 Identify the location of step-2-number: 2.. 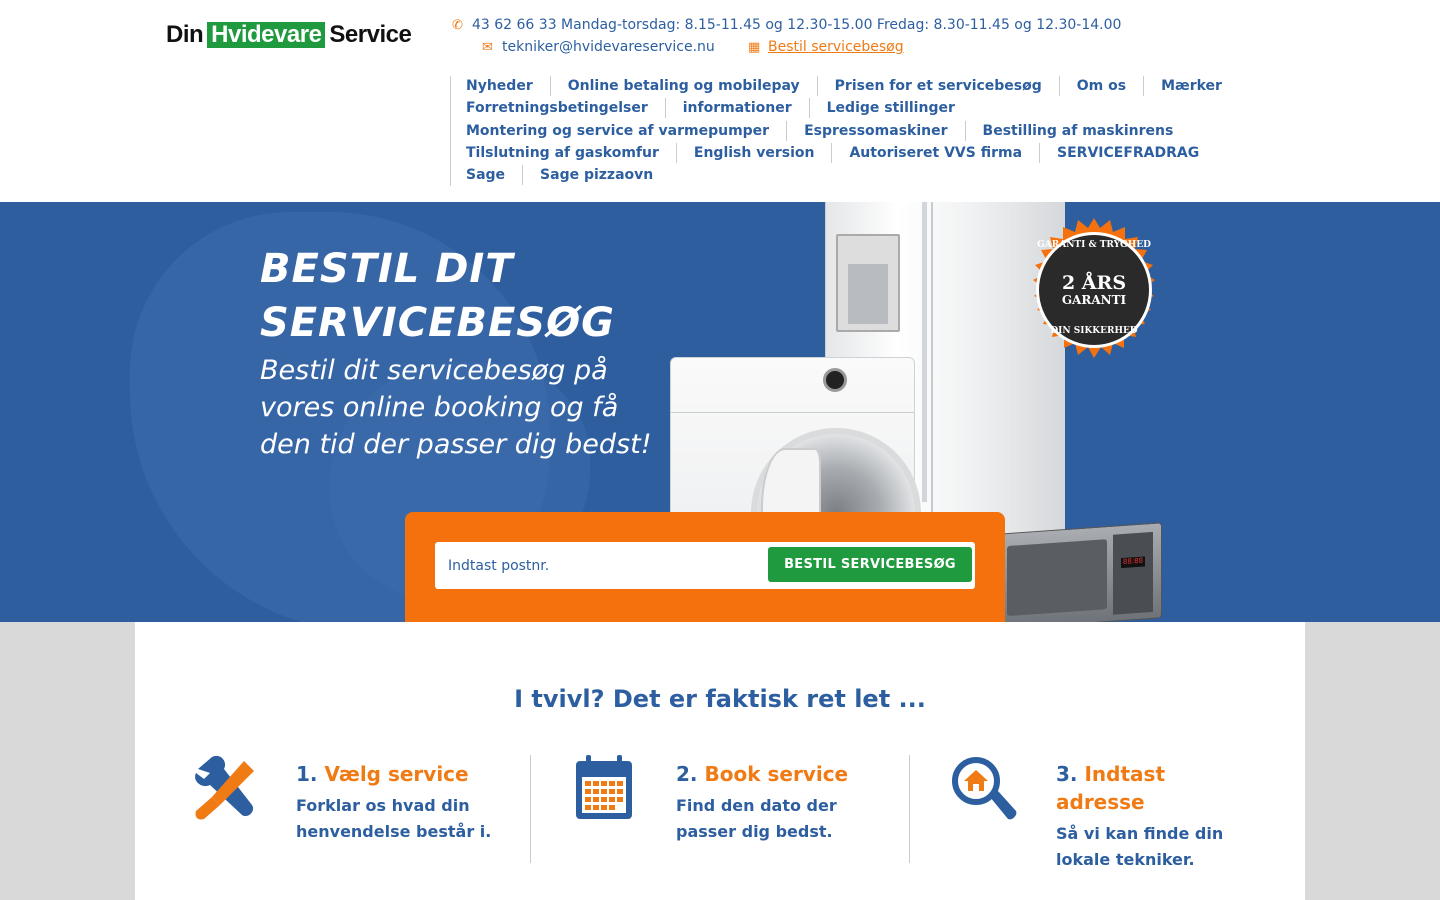
(687, 774).